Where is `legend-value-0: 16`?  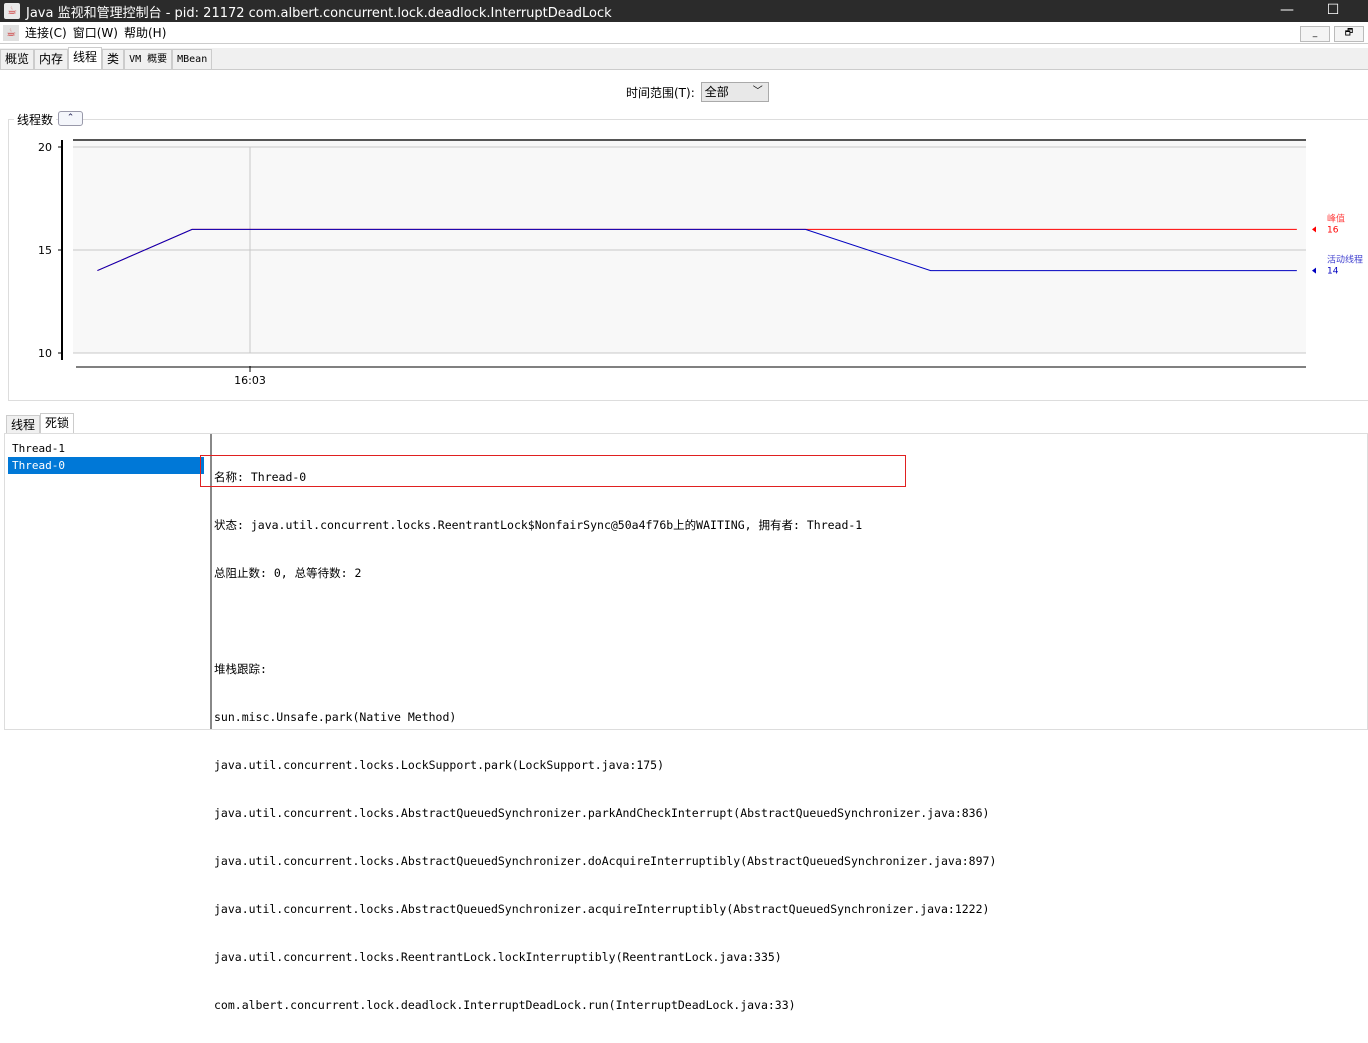 legend-value-0: 16 is located at coordinates (1333, 230).